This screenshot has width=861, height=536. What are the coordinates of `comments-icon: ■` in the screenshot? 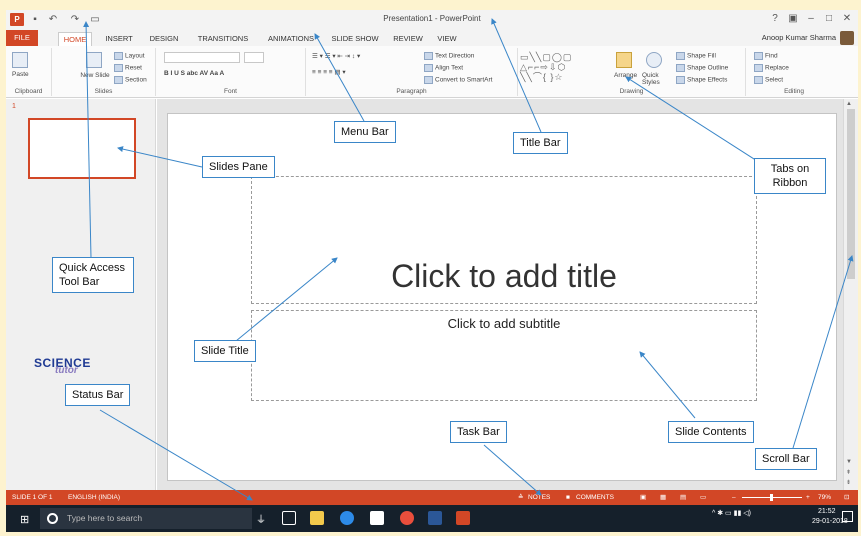 It's located at (568, 497).